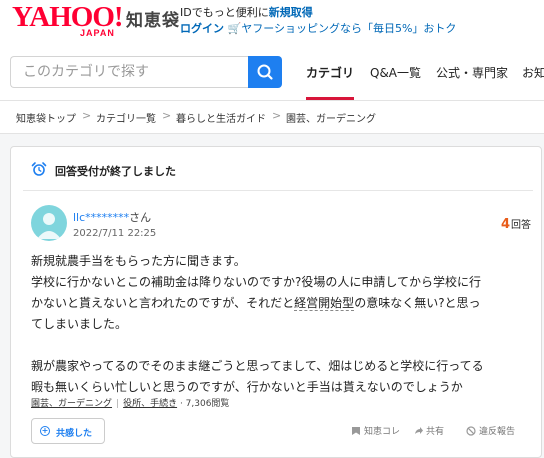  I want to click on category-search-input, so click(129, 72).